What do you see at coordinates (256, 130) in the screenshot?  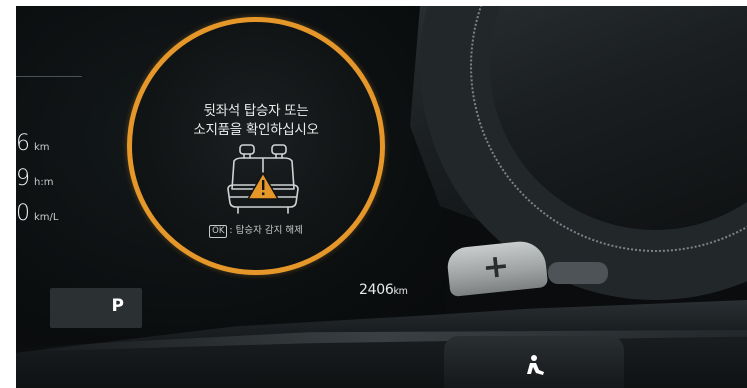 I see `warning-message-line2: 소지품을 확인하십시오` at bounding box center [256, 130].